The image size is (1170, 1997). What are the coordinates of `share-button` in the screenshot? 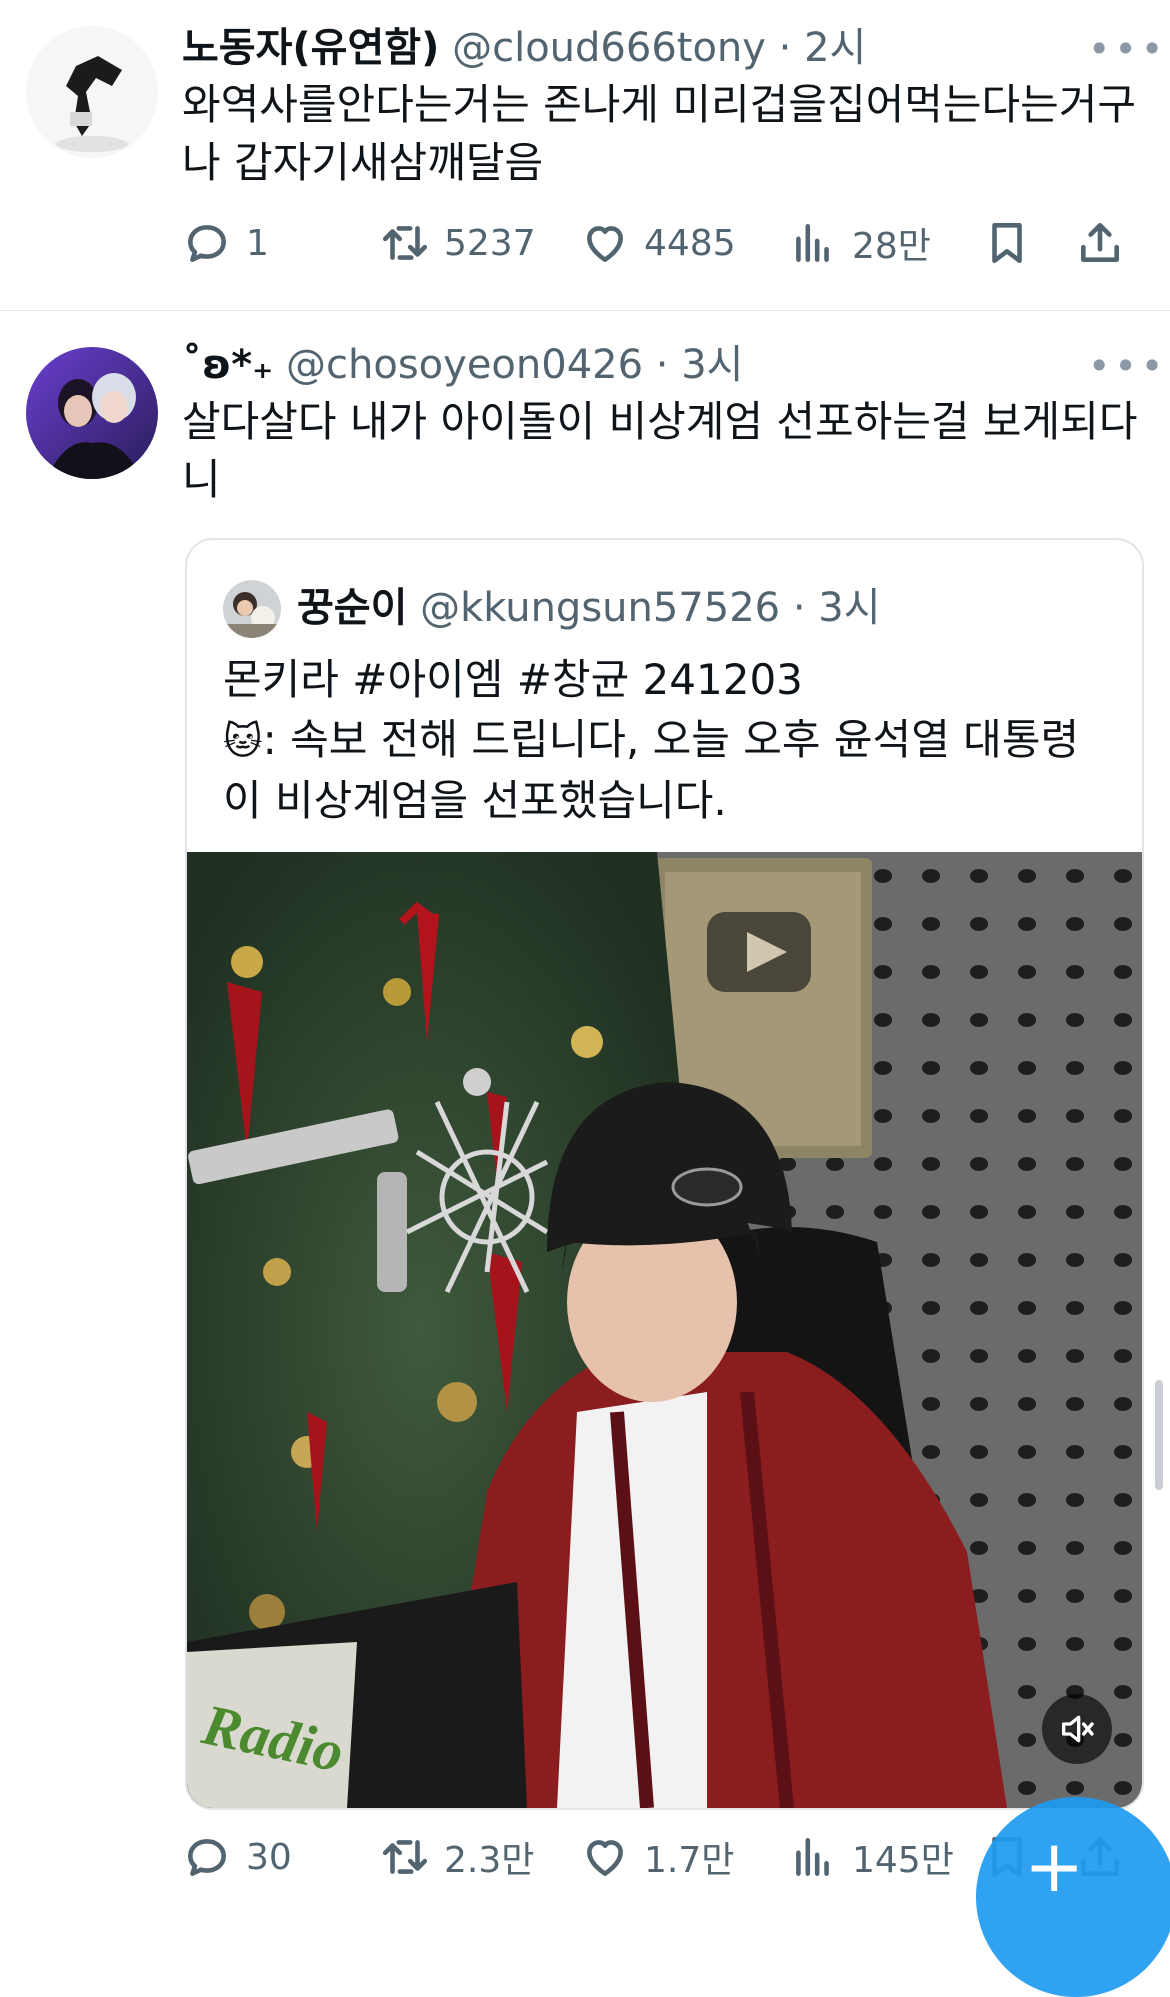 It's located at (1100, 243).